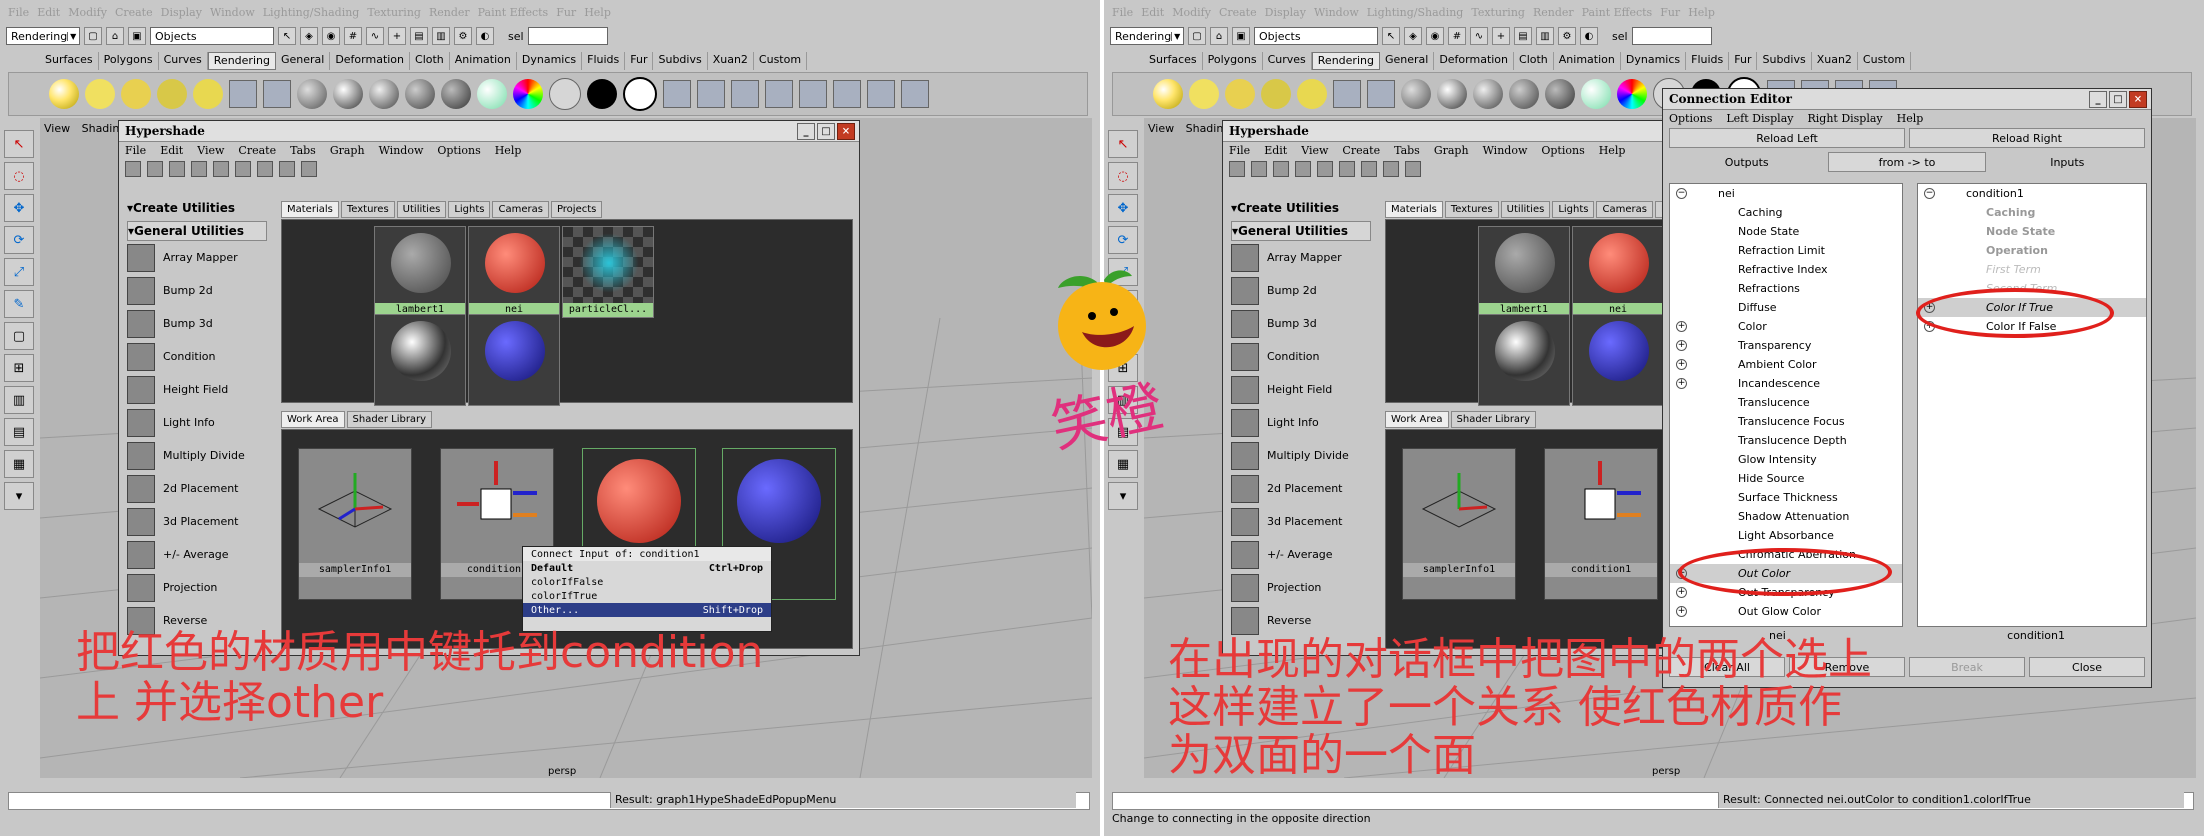 The image size is (2204, 836). Describe the element at coordinates (779, 94) in the screenshot. I see `render-globals-icon` at that location.